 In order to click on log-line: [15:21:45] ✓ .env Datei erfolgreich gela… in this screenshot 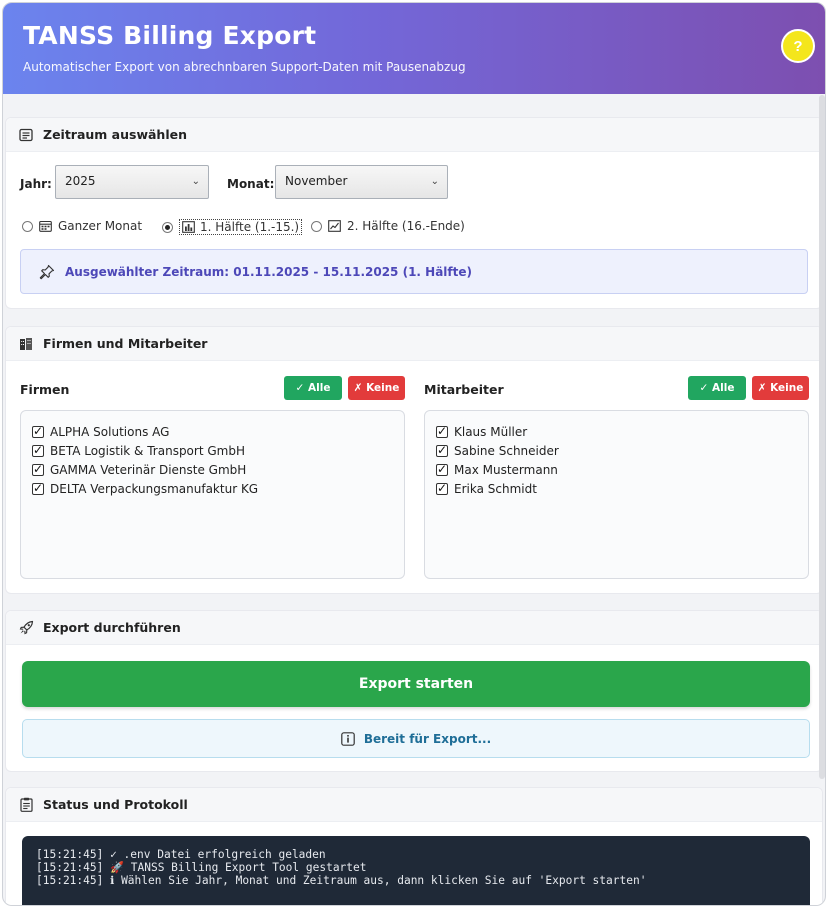, I will do `click(181, 854)`.